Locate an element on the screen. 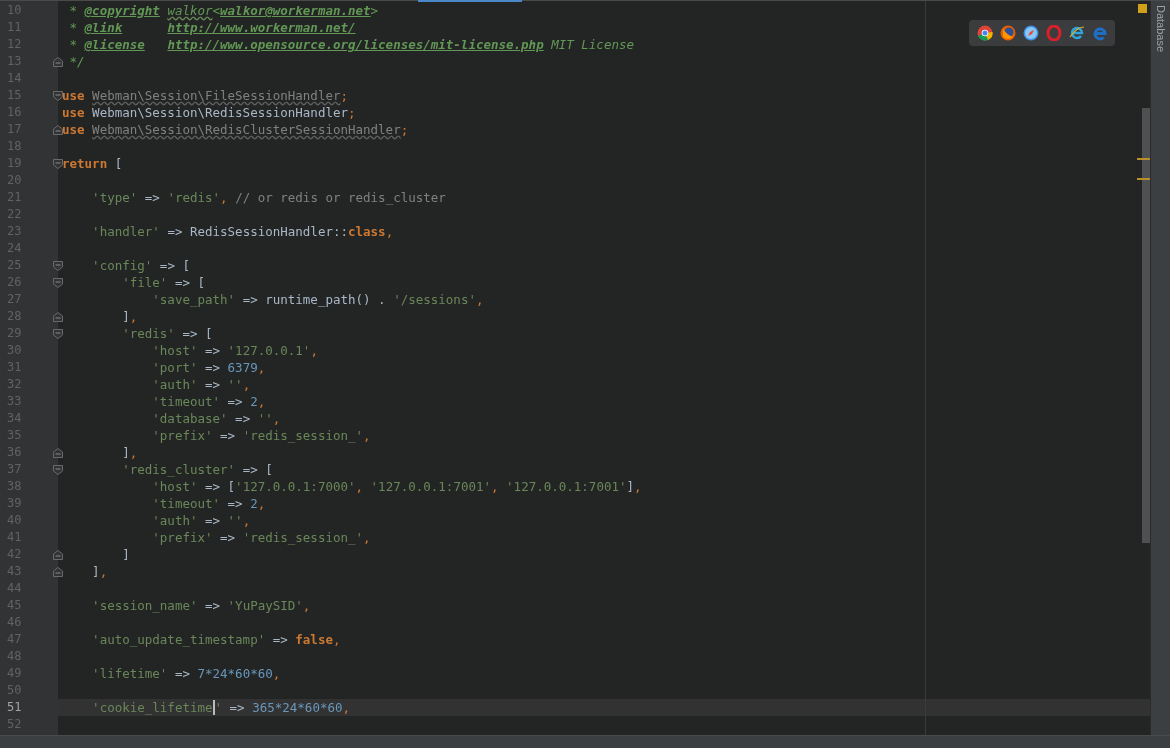 The image size is (1170, 748). code-text: Webman\Session\RedisSessionHandler is located at coordinates (220, 112).